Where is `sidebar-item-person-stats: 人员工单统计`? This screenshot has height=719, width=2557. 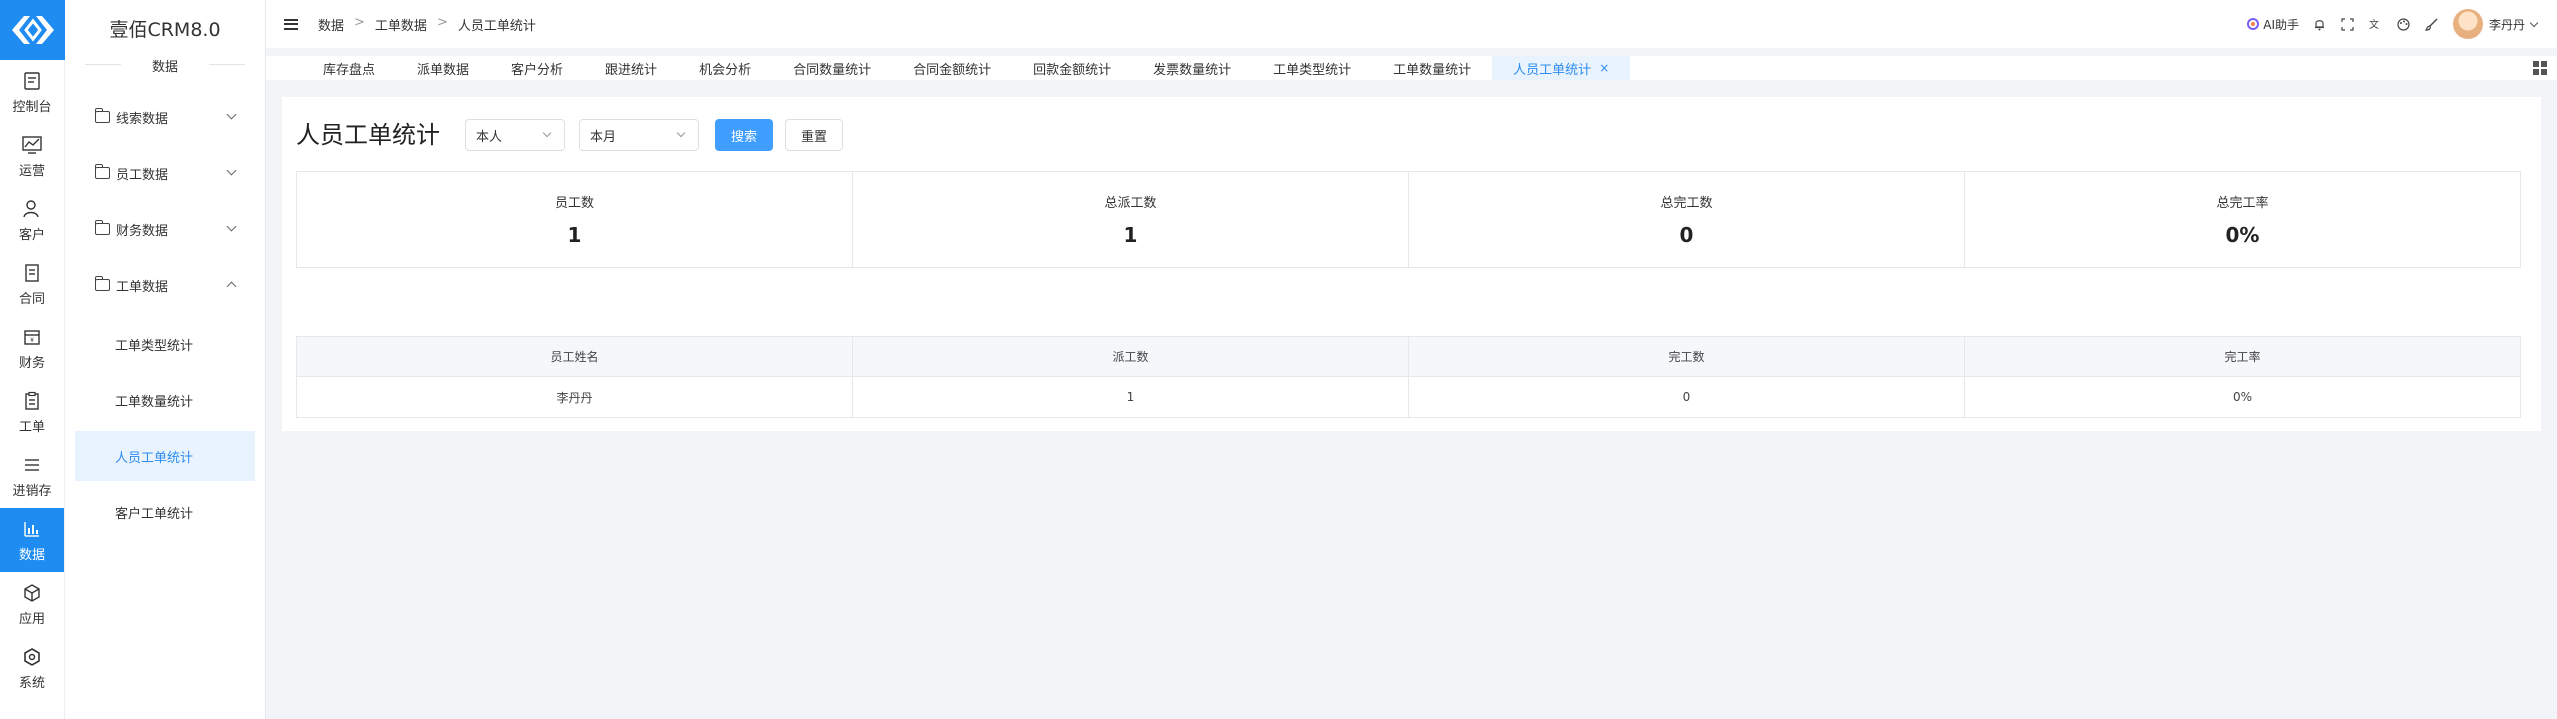 sidebar-item-person-stats: 人员工单统计 is located at coordinates (165, 456).